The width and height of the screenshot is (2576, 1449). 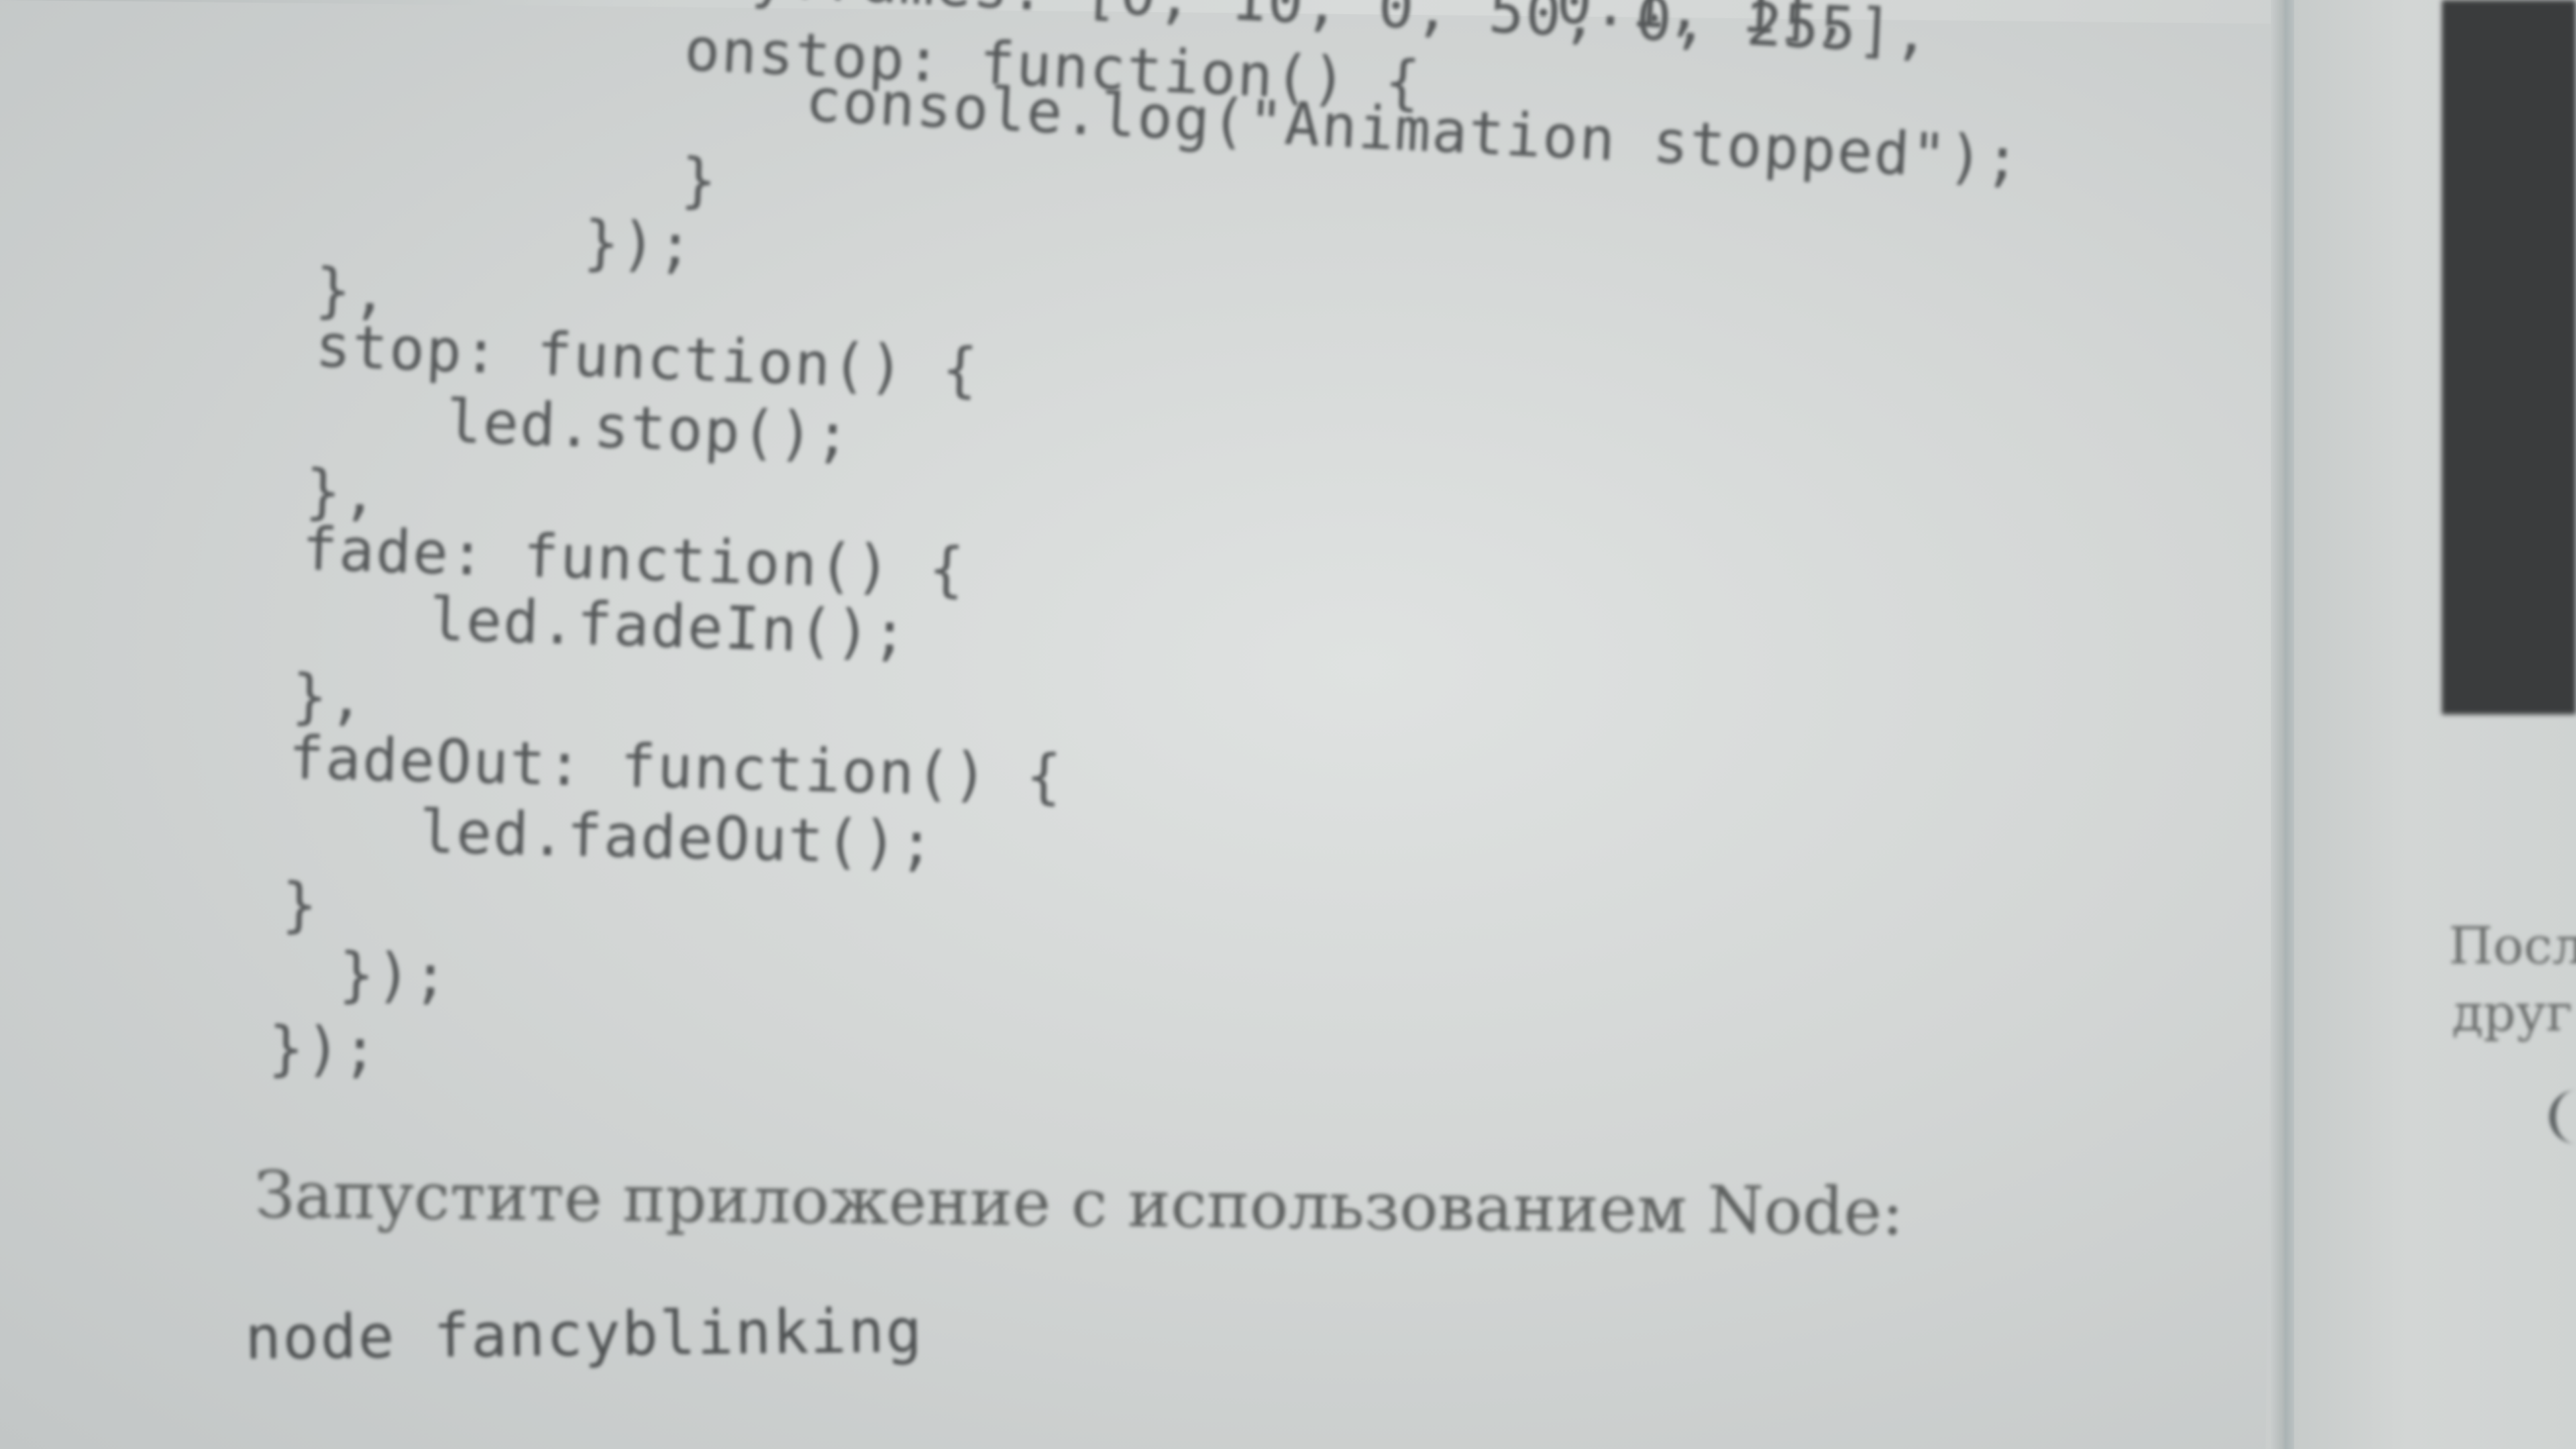 I want to click on code-line: led.stop();, so click(x=649, y=428).